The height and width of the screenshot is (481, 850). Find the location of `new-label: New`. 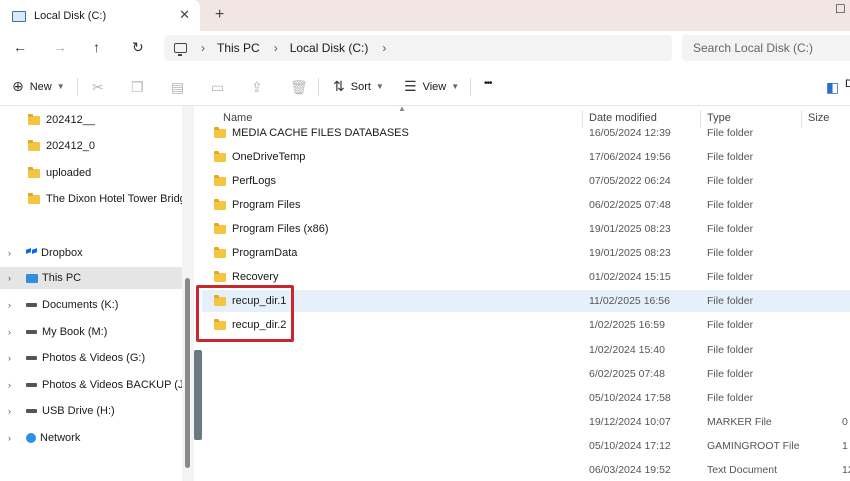

new-label: New is located at coordinates (40, 86).